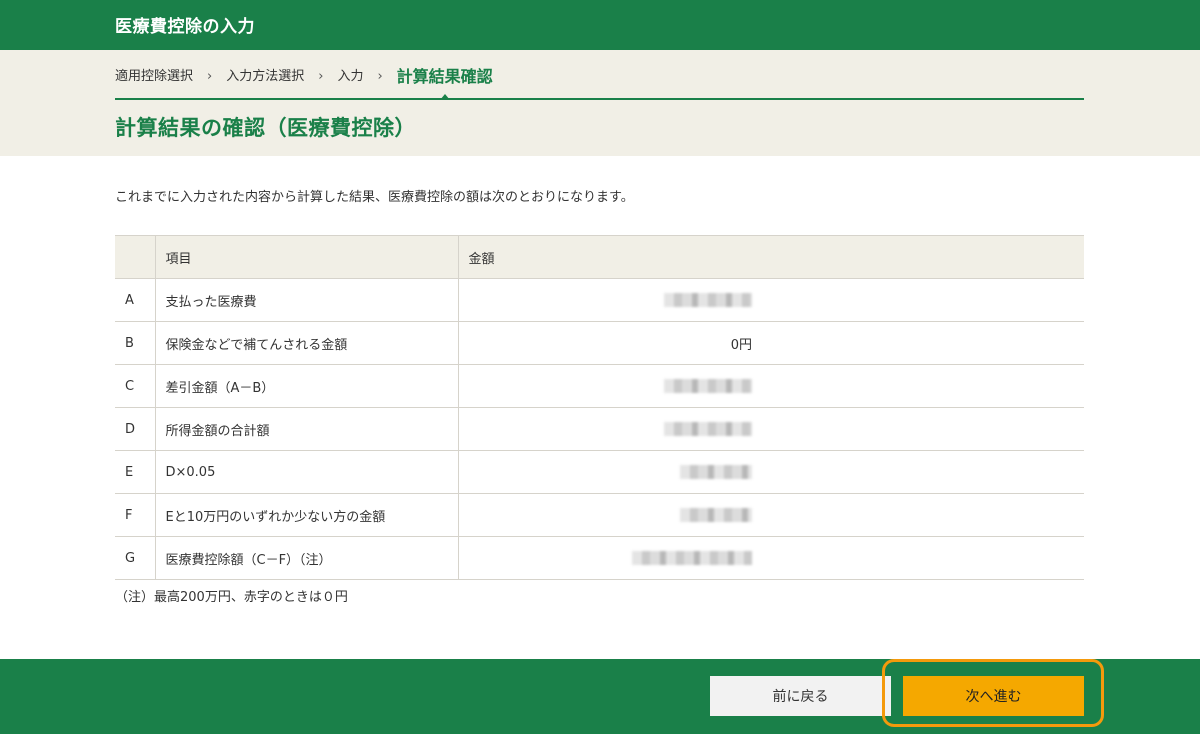 This screenshot has width=1200, height=734. Describe the element at coordinates (135, 300) in the screenshot. I see `row-key: A` at that location.